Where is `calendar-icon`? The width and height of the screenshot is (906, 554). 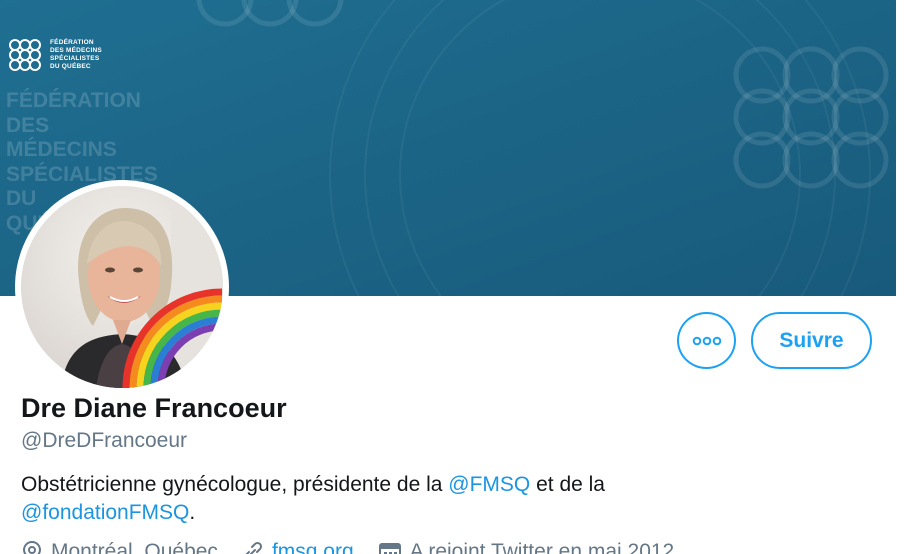
calendar-icon is located at coordinates (389, 548).